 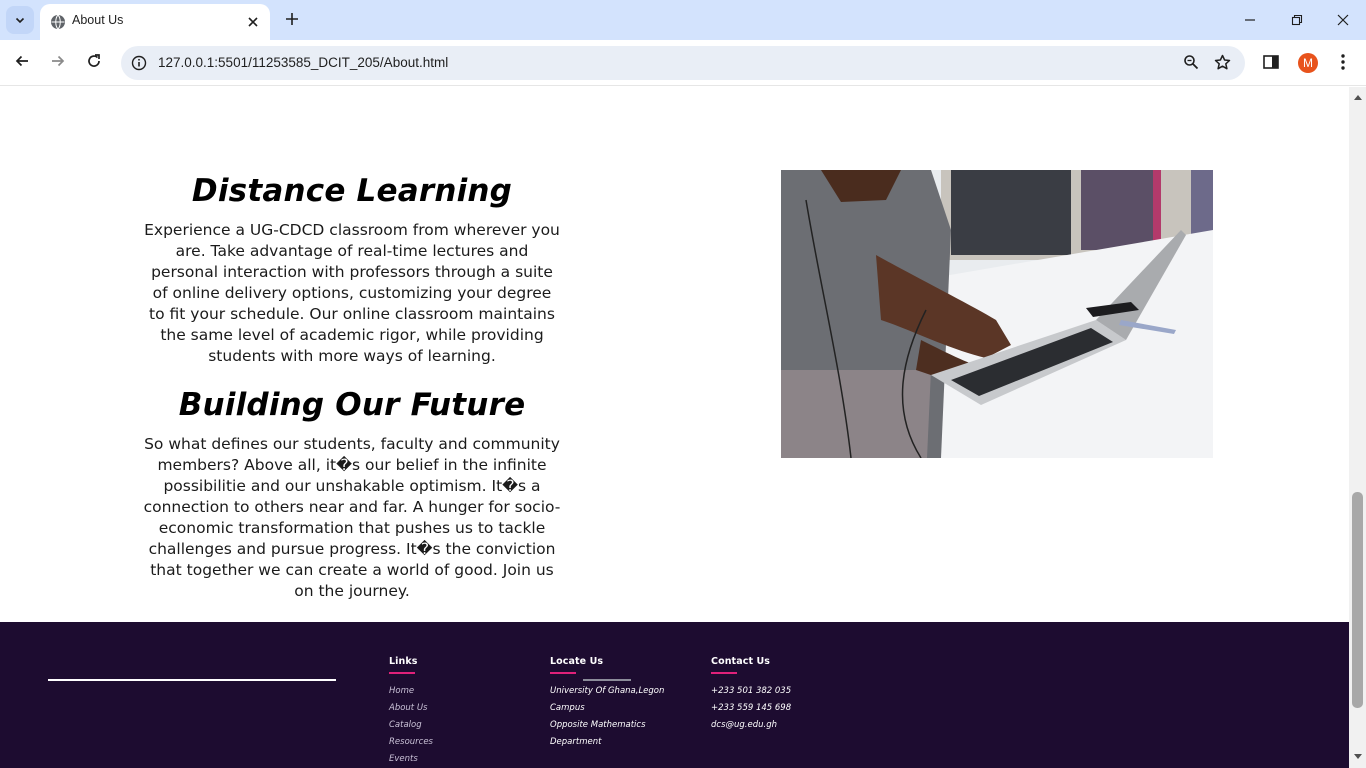 I want to click on close-icon, so click(x=1343, y=20).